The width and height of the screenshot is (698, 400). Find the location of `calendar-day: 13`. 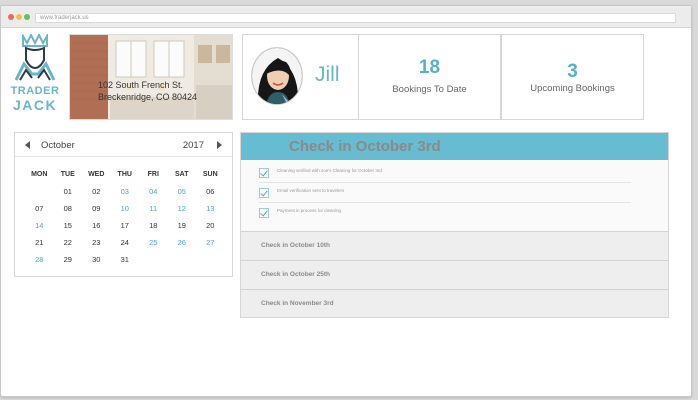

calendar-day: 13 is located at coordinates (210, 211).